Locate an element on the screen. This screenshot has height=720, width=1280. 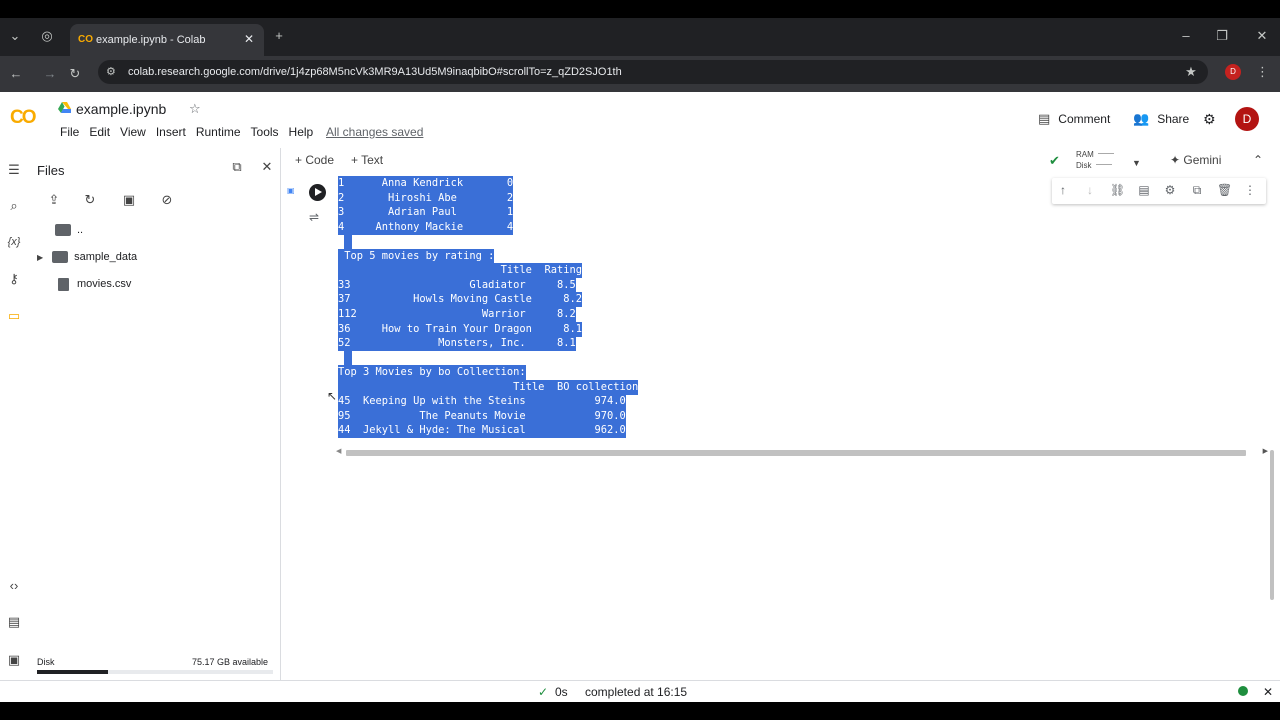
reload-icon: ↻ is located at coordinates (75, 74).